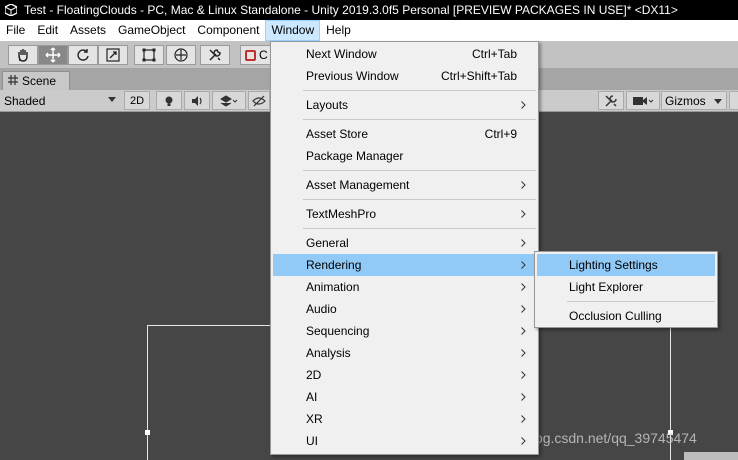  What do you see at coordinates (228, 30) in the screenshot?
I see `menu-component: Component` at bounding box center [228, 30].